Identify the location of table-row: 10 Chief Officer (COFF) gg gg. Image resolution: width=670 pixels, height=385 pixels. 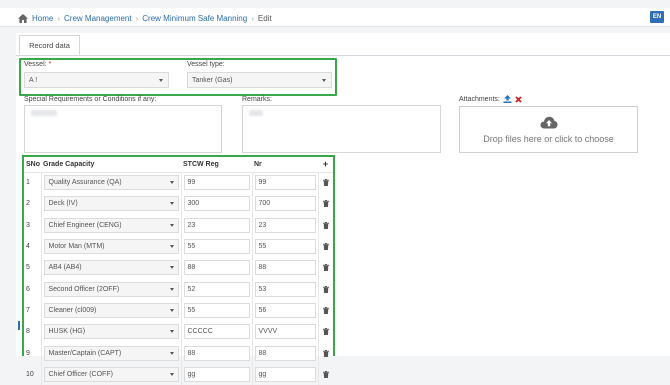
(178, 374).